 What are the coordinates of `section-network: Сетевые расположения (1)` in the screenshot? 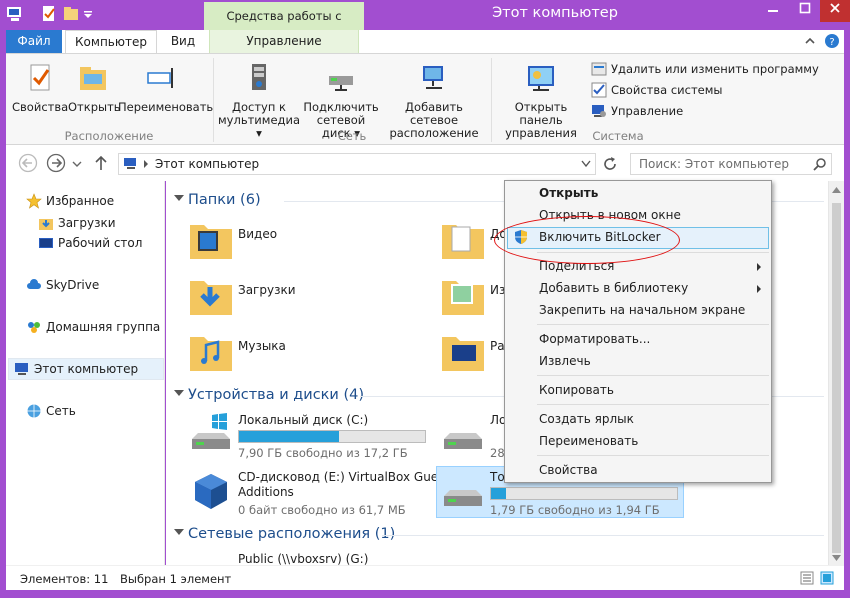 It's located at (285, 534).